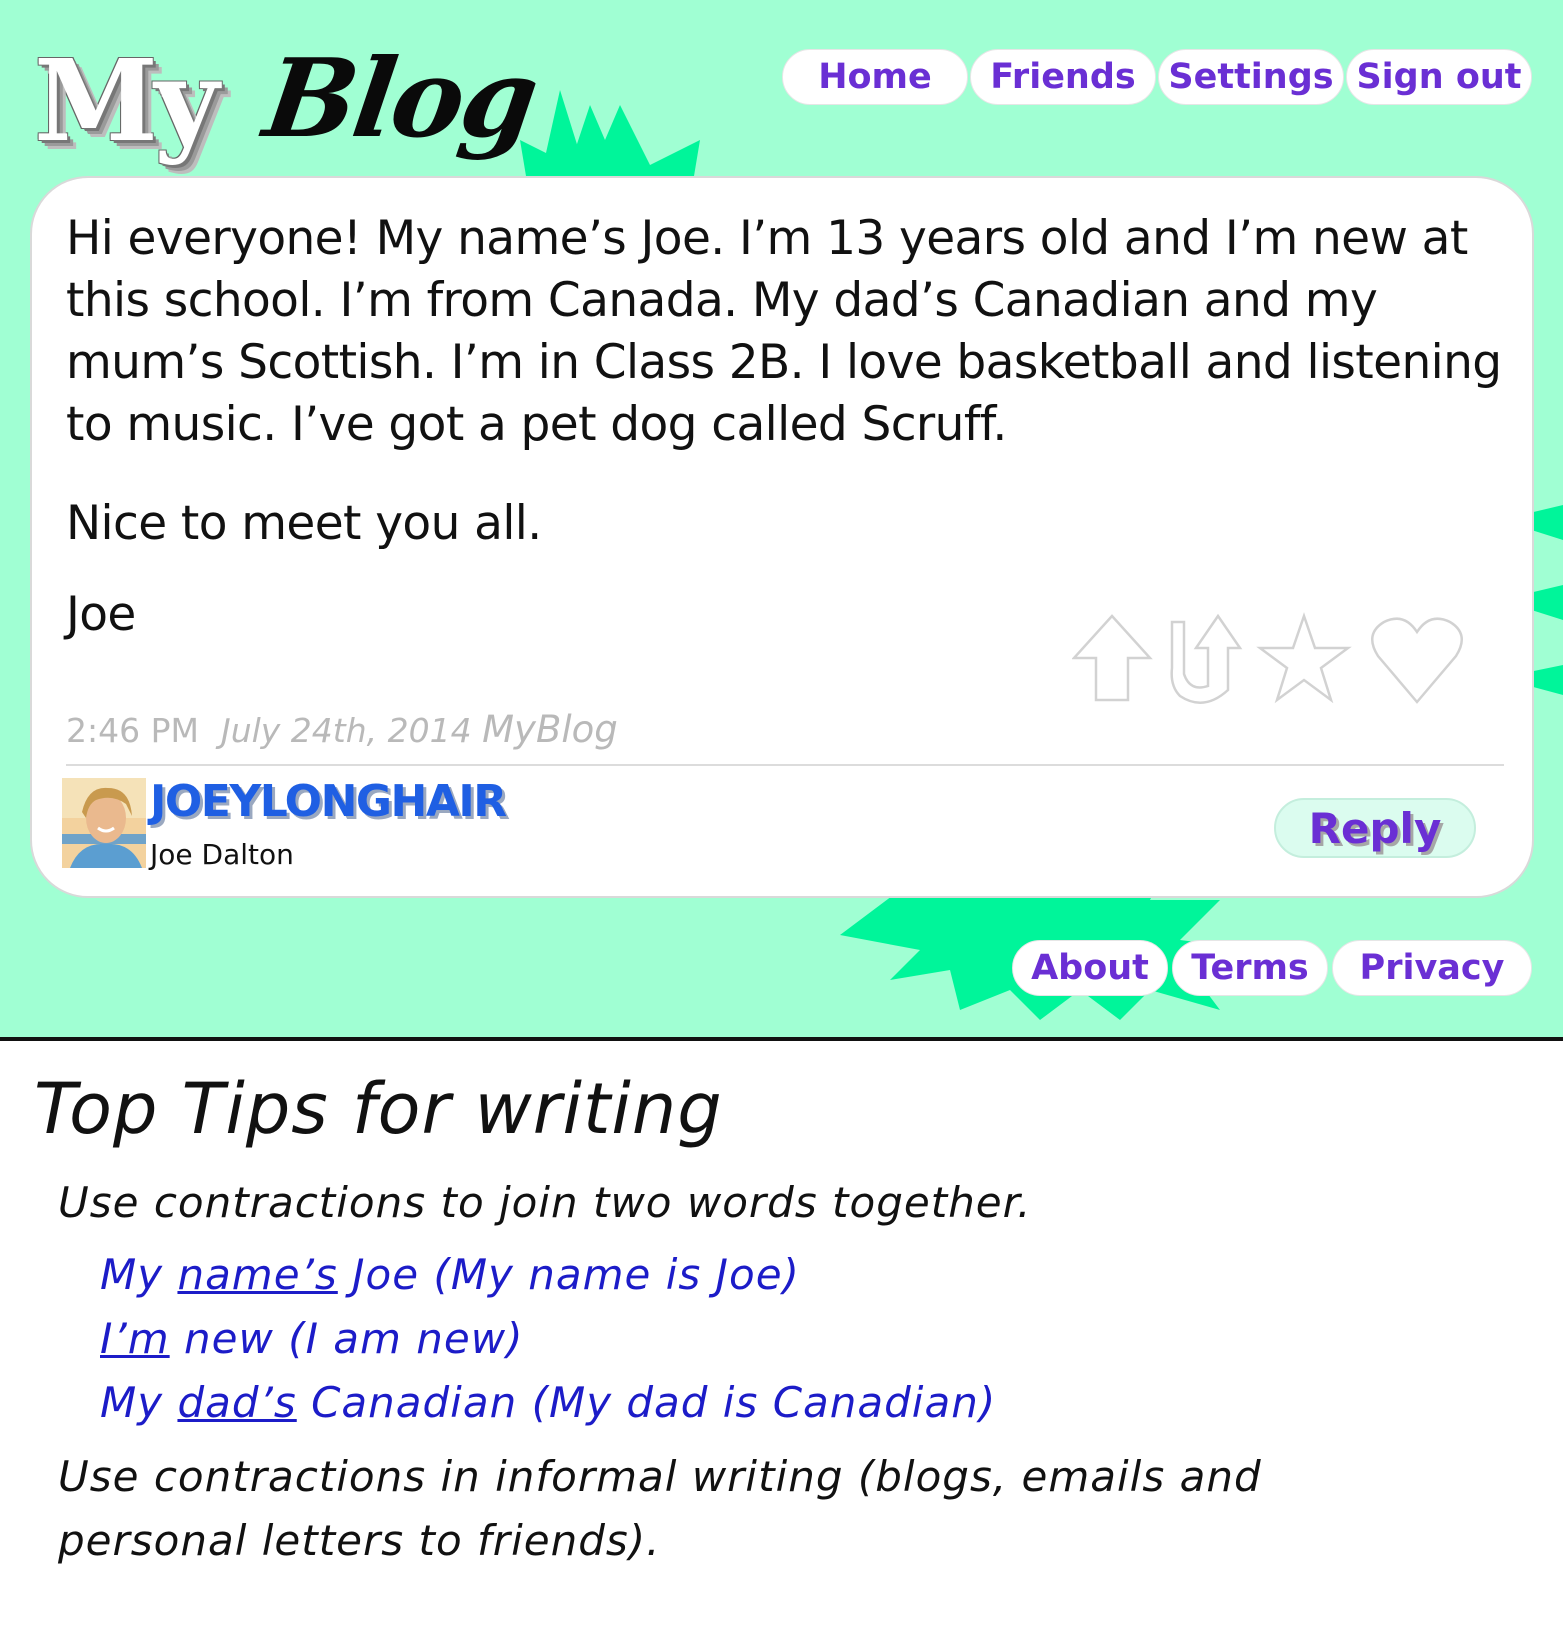 The height and width of the screenshot is (1625, 1563). What do you see at coordinates (781, 1039) in the screenshot?
I see `section-divider` at bounding box center [781, 1039].